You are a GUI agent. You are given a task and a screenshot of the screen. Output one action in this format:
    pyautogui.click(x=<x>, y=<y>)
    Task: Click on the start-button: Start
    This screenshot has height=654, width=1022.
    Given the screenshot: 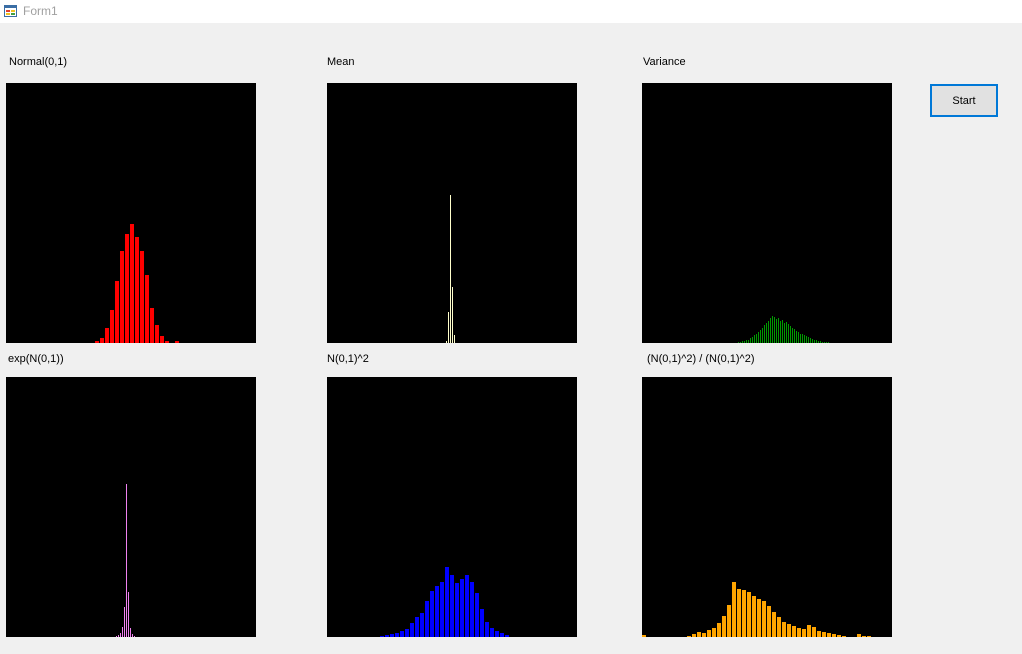 What is the action you would take?
    pyautogui.click(x=964, y=100)
    